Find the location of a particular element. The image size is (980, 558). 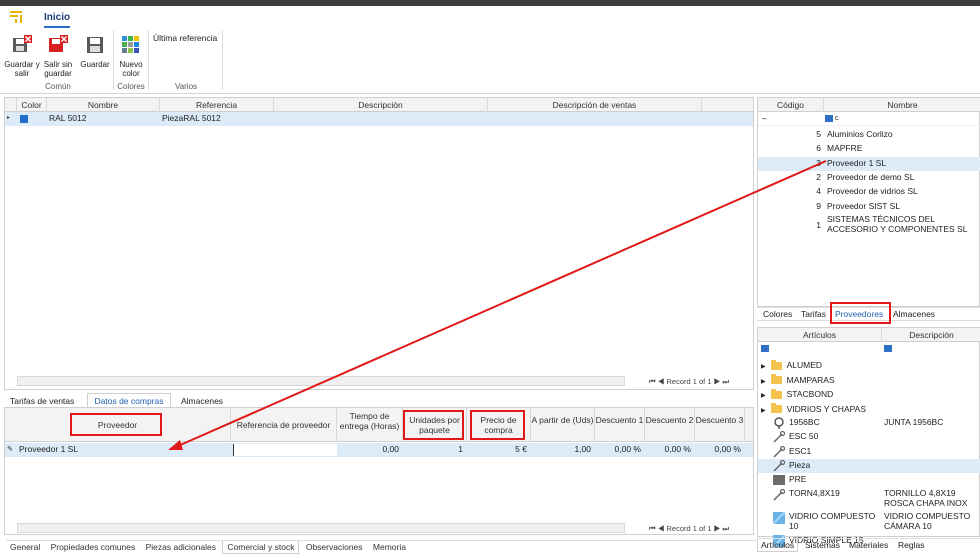

filter-row: – c is located at coordinates (869, 119).